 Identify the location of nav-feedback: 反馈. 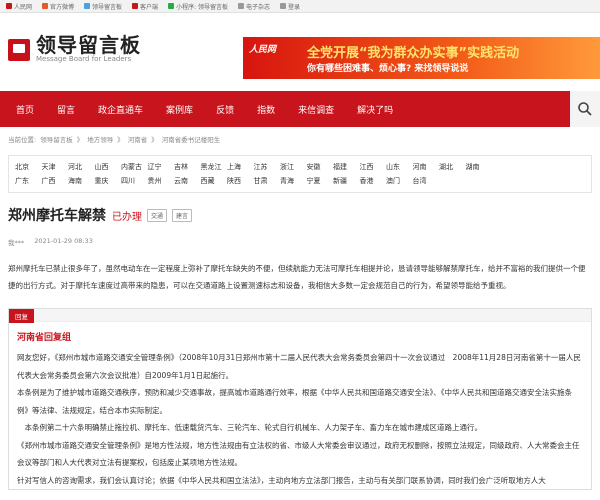
(225, 109).